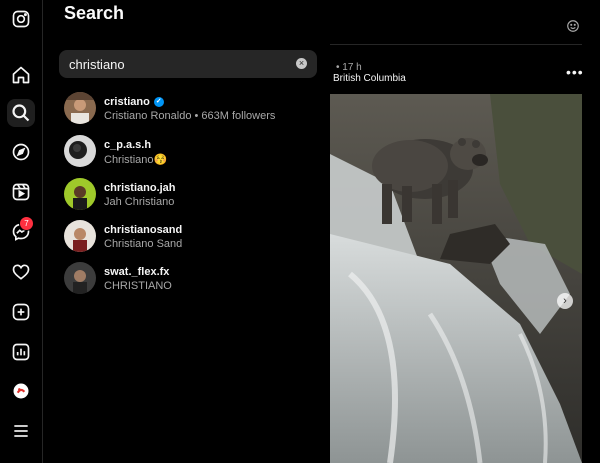 This screenshot has height=463, width=600. I want to click on verified-badge-icon: ✓, so click(158, 102).